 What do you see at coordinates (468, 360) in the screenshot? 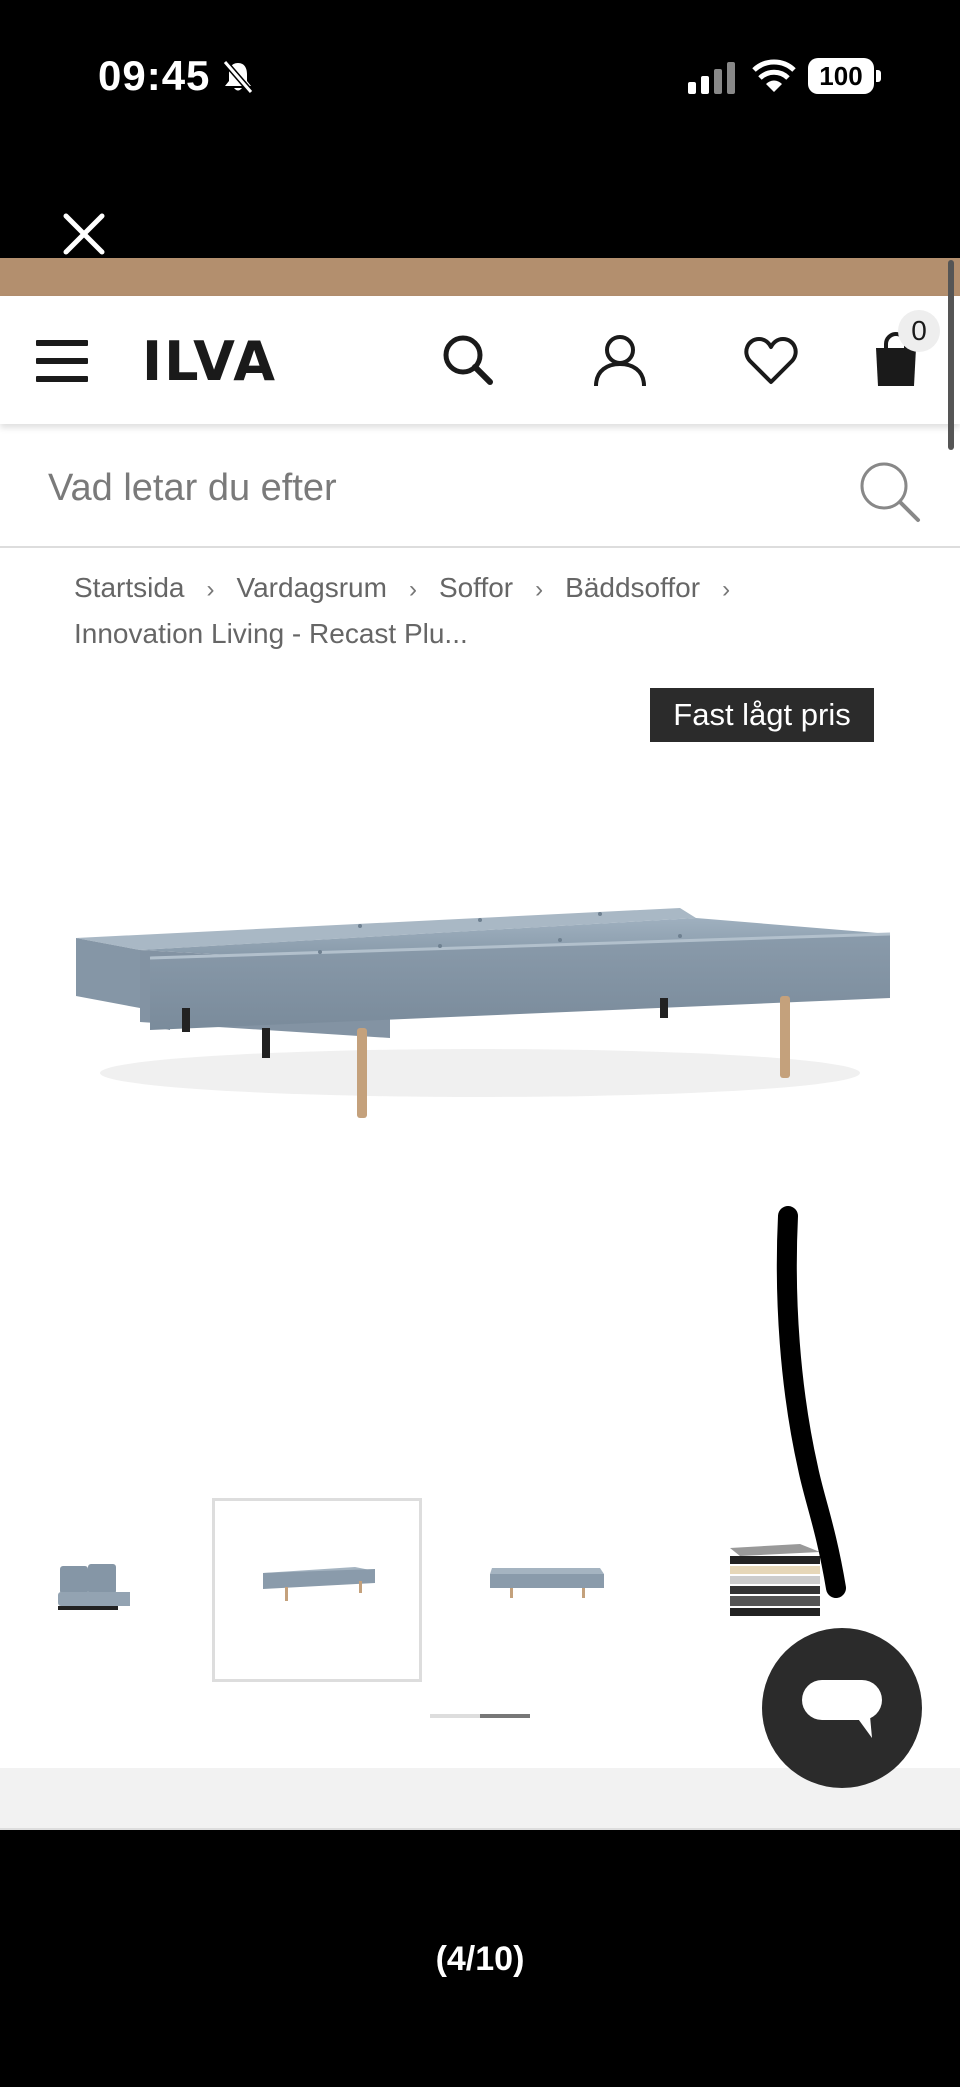
I see `search-icon` at bounding box center [468, 360].